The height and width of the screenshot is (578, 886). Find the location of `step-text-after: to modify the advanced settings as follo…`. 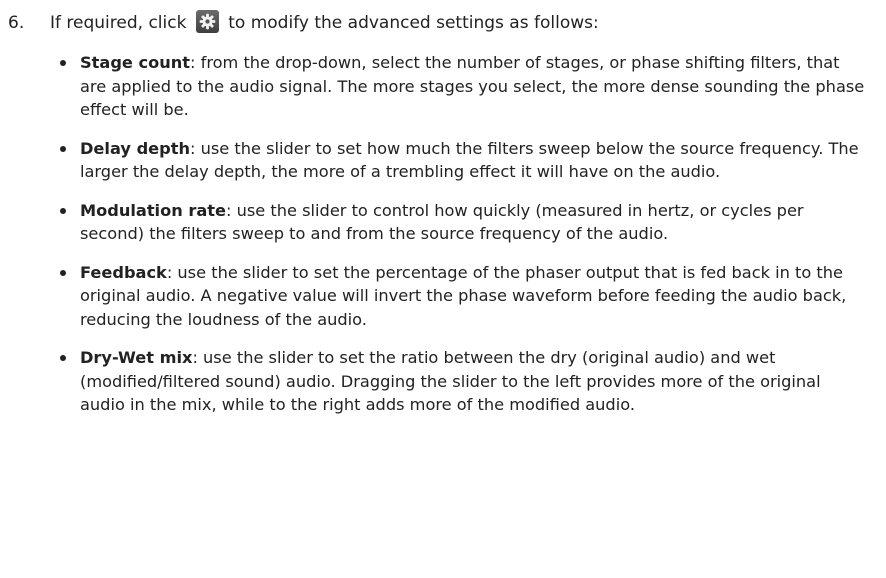

step-text-after: to modify the advanced settings as follo… is located at coordinates (413, 23).